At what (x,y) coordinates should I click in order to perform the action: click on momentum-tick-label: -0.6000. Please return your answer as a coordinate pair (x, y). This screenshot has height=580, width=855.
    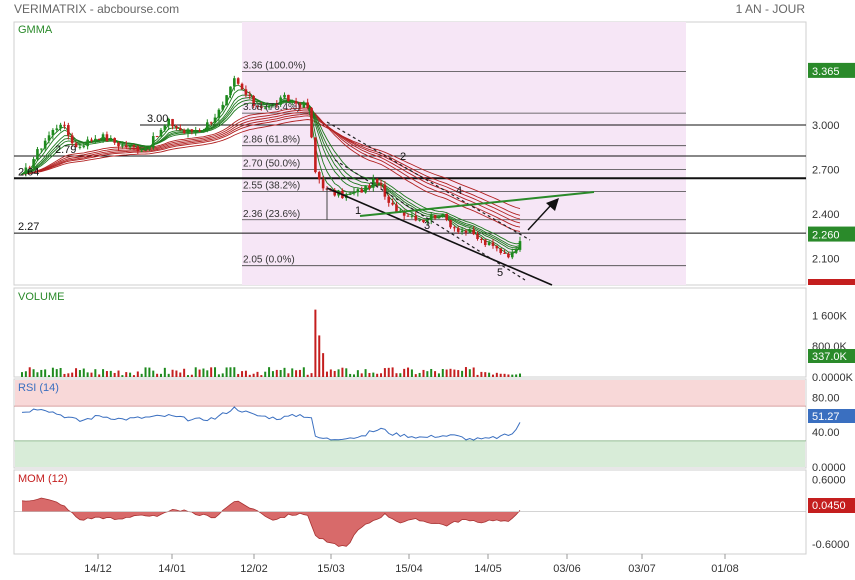
    Looking at the image, I should click on (830, 545).